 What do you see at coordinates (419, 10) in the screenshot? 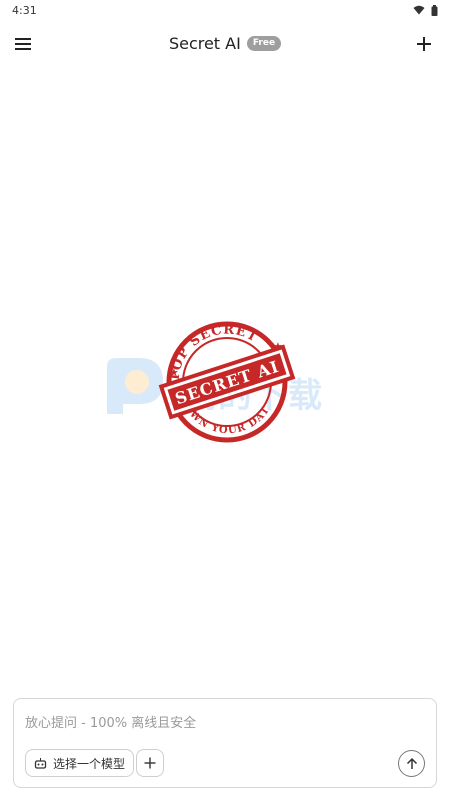
I see `wifi-icon` at bounding box center [419, 10].